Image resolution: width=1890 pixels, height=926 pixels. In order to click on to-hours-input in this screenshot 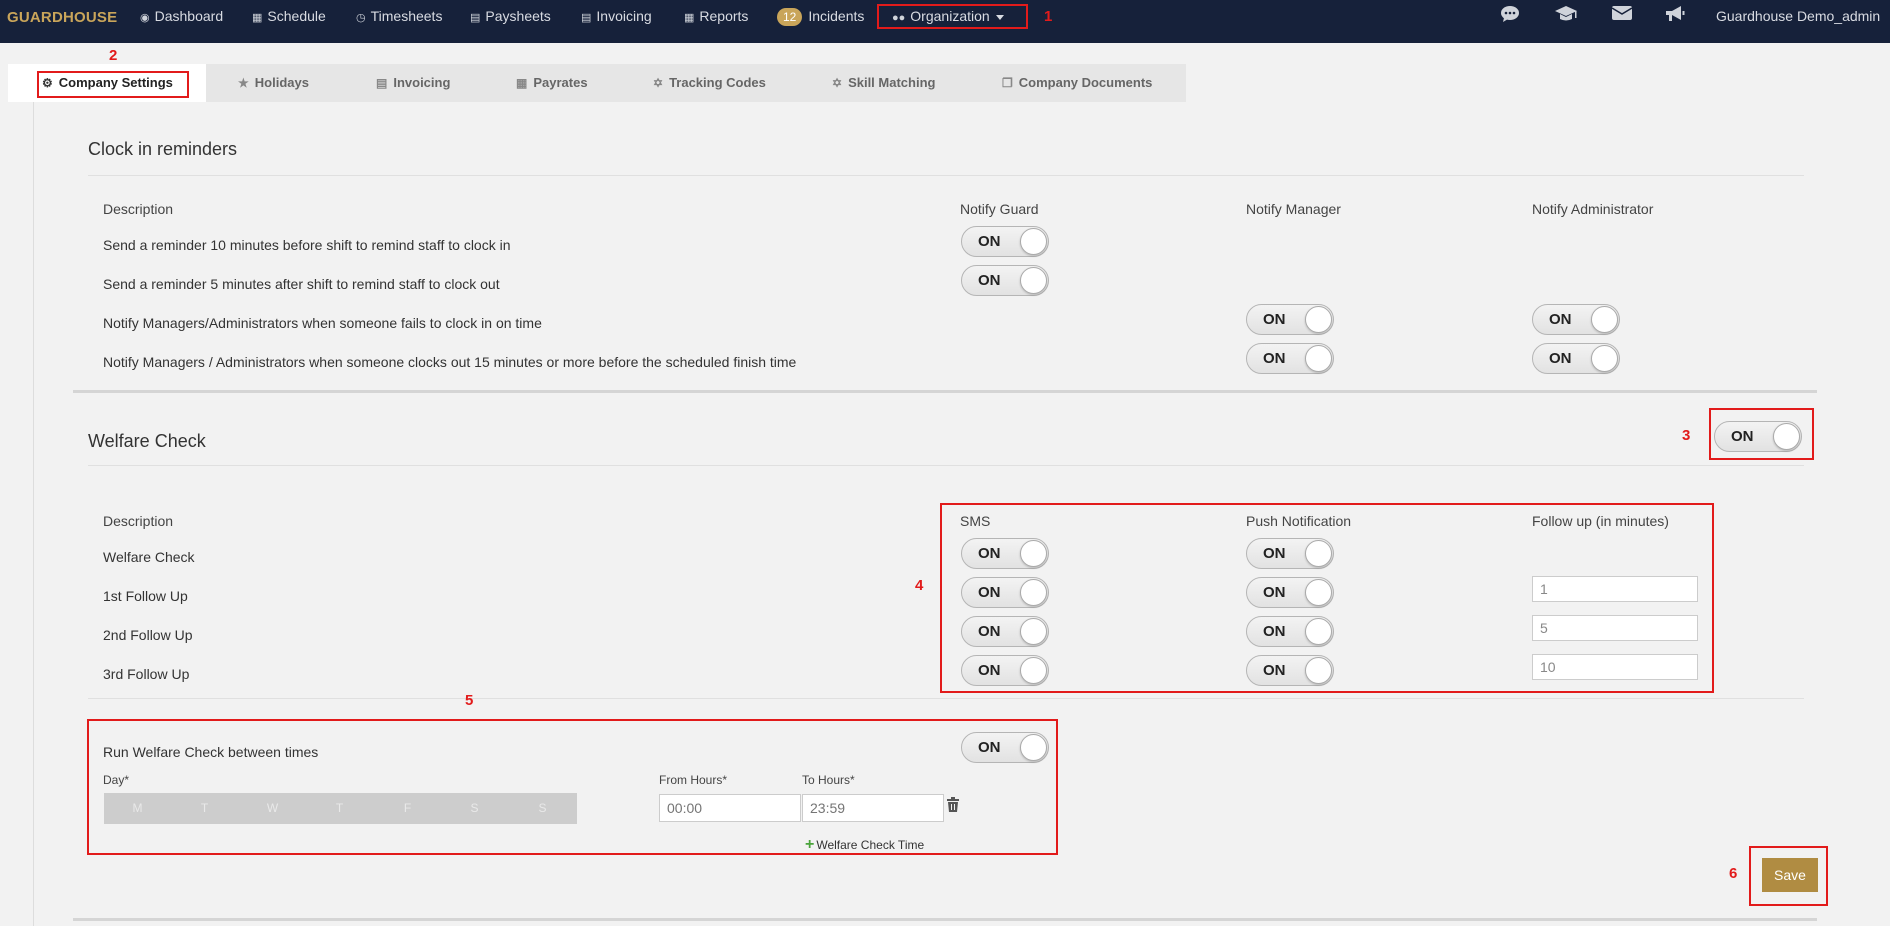, I will do `click(873, 808)`.